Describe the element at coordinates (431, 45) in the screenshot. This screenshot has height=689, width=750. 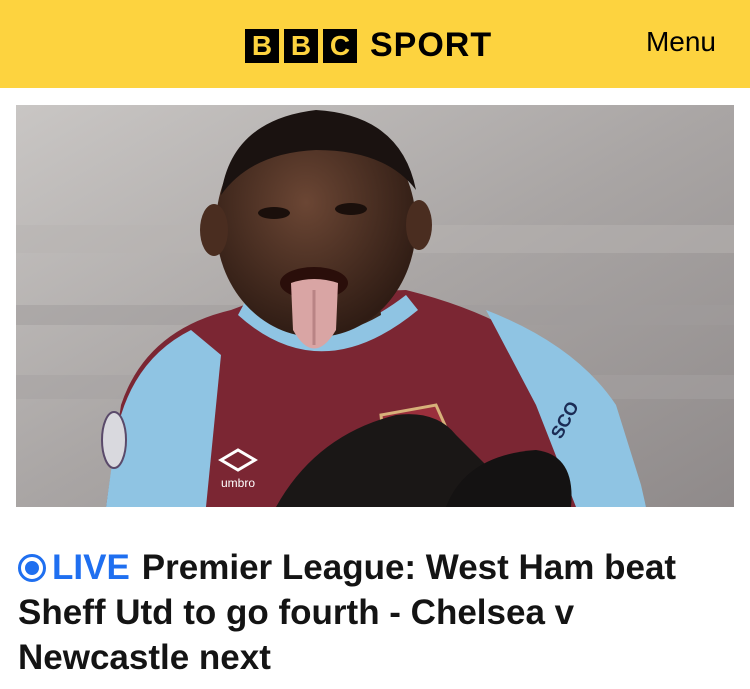
I see `sport-wordmark: SPORT` at that location.